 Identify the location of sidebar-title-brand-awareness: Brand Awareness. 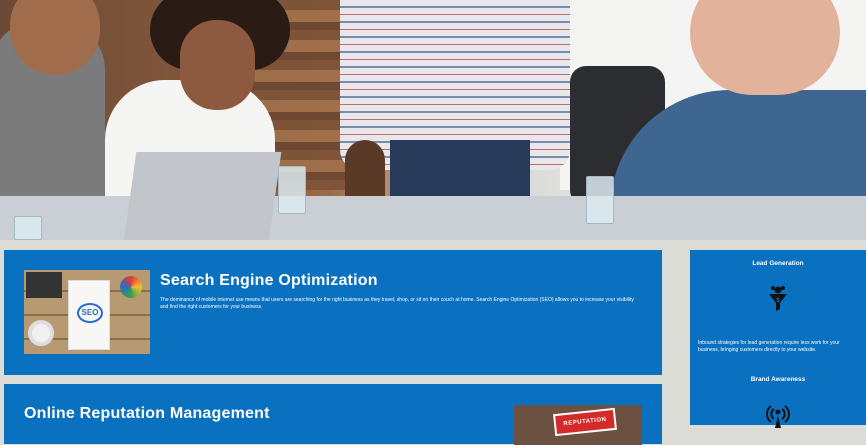
(778, 379).